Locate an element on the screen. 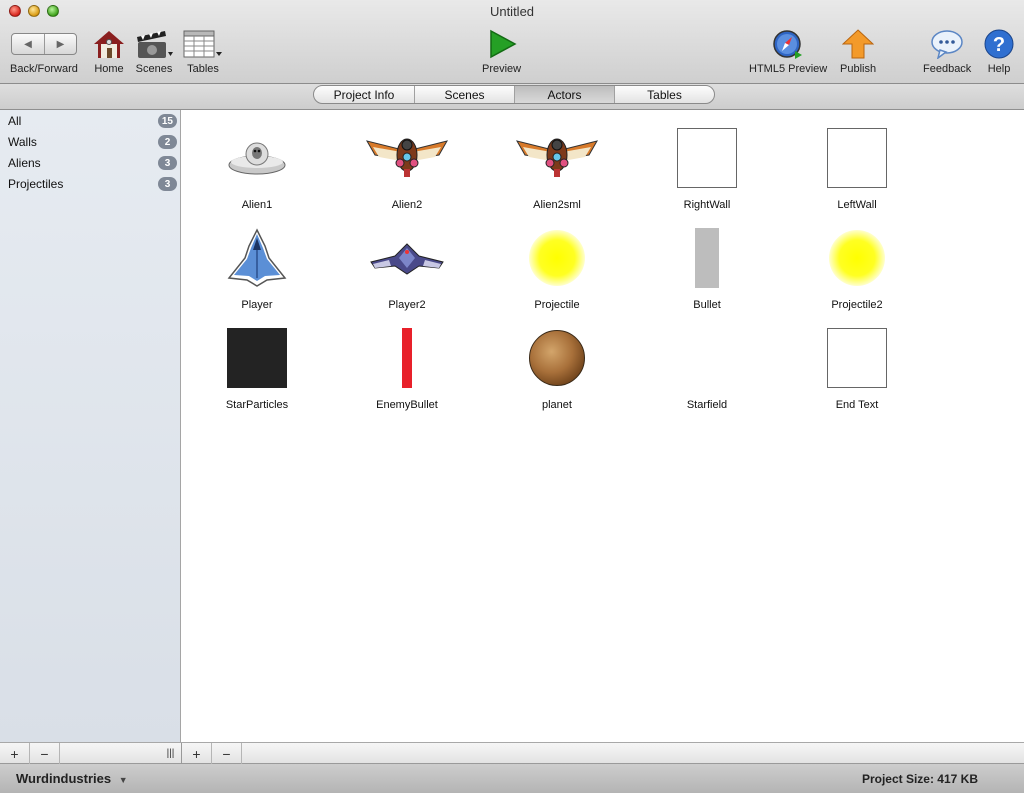 The width and height of the screenshot is (1024, 793). scenes-button: Scenes is located at coordinates (154, 51).